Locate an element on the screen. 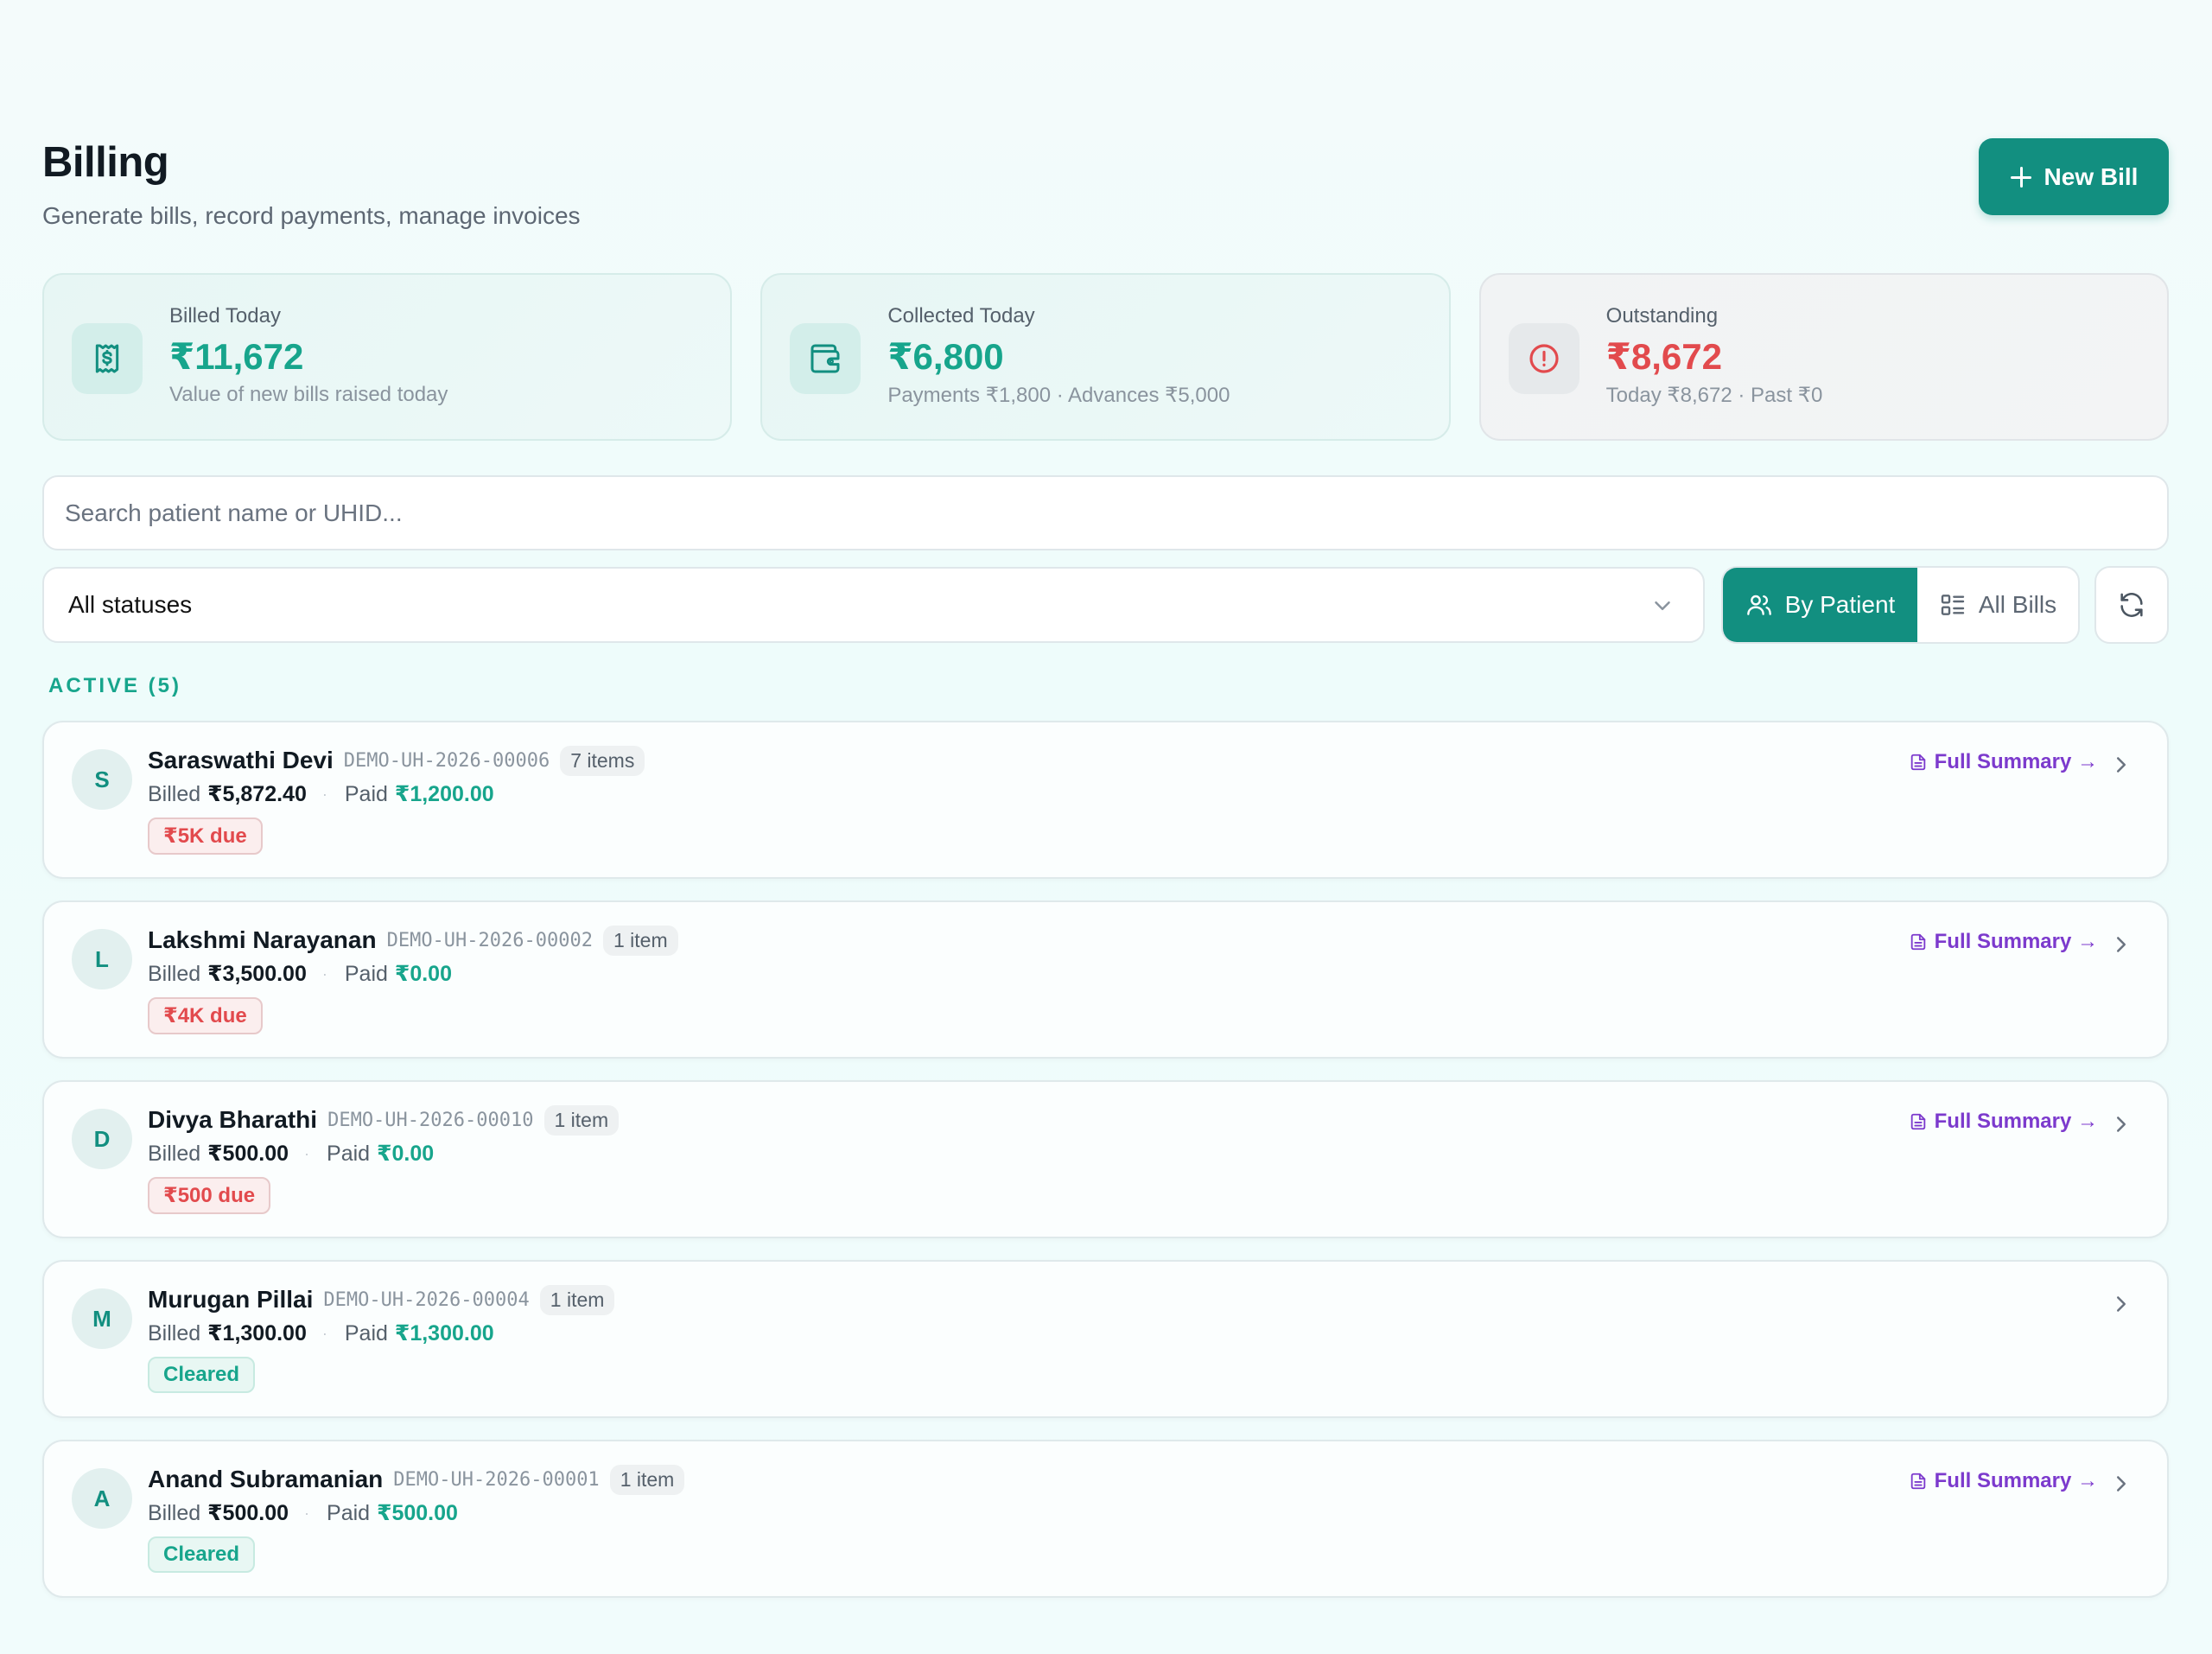 Image resolution: width=2212 pixels, height=1654 pixels. avatar: L is located at coordinates (102, 959).